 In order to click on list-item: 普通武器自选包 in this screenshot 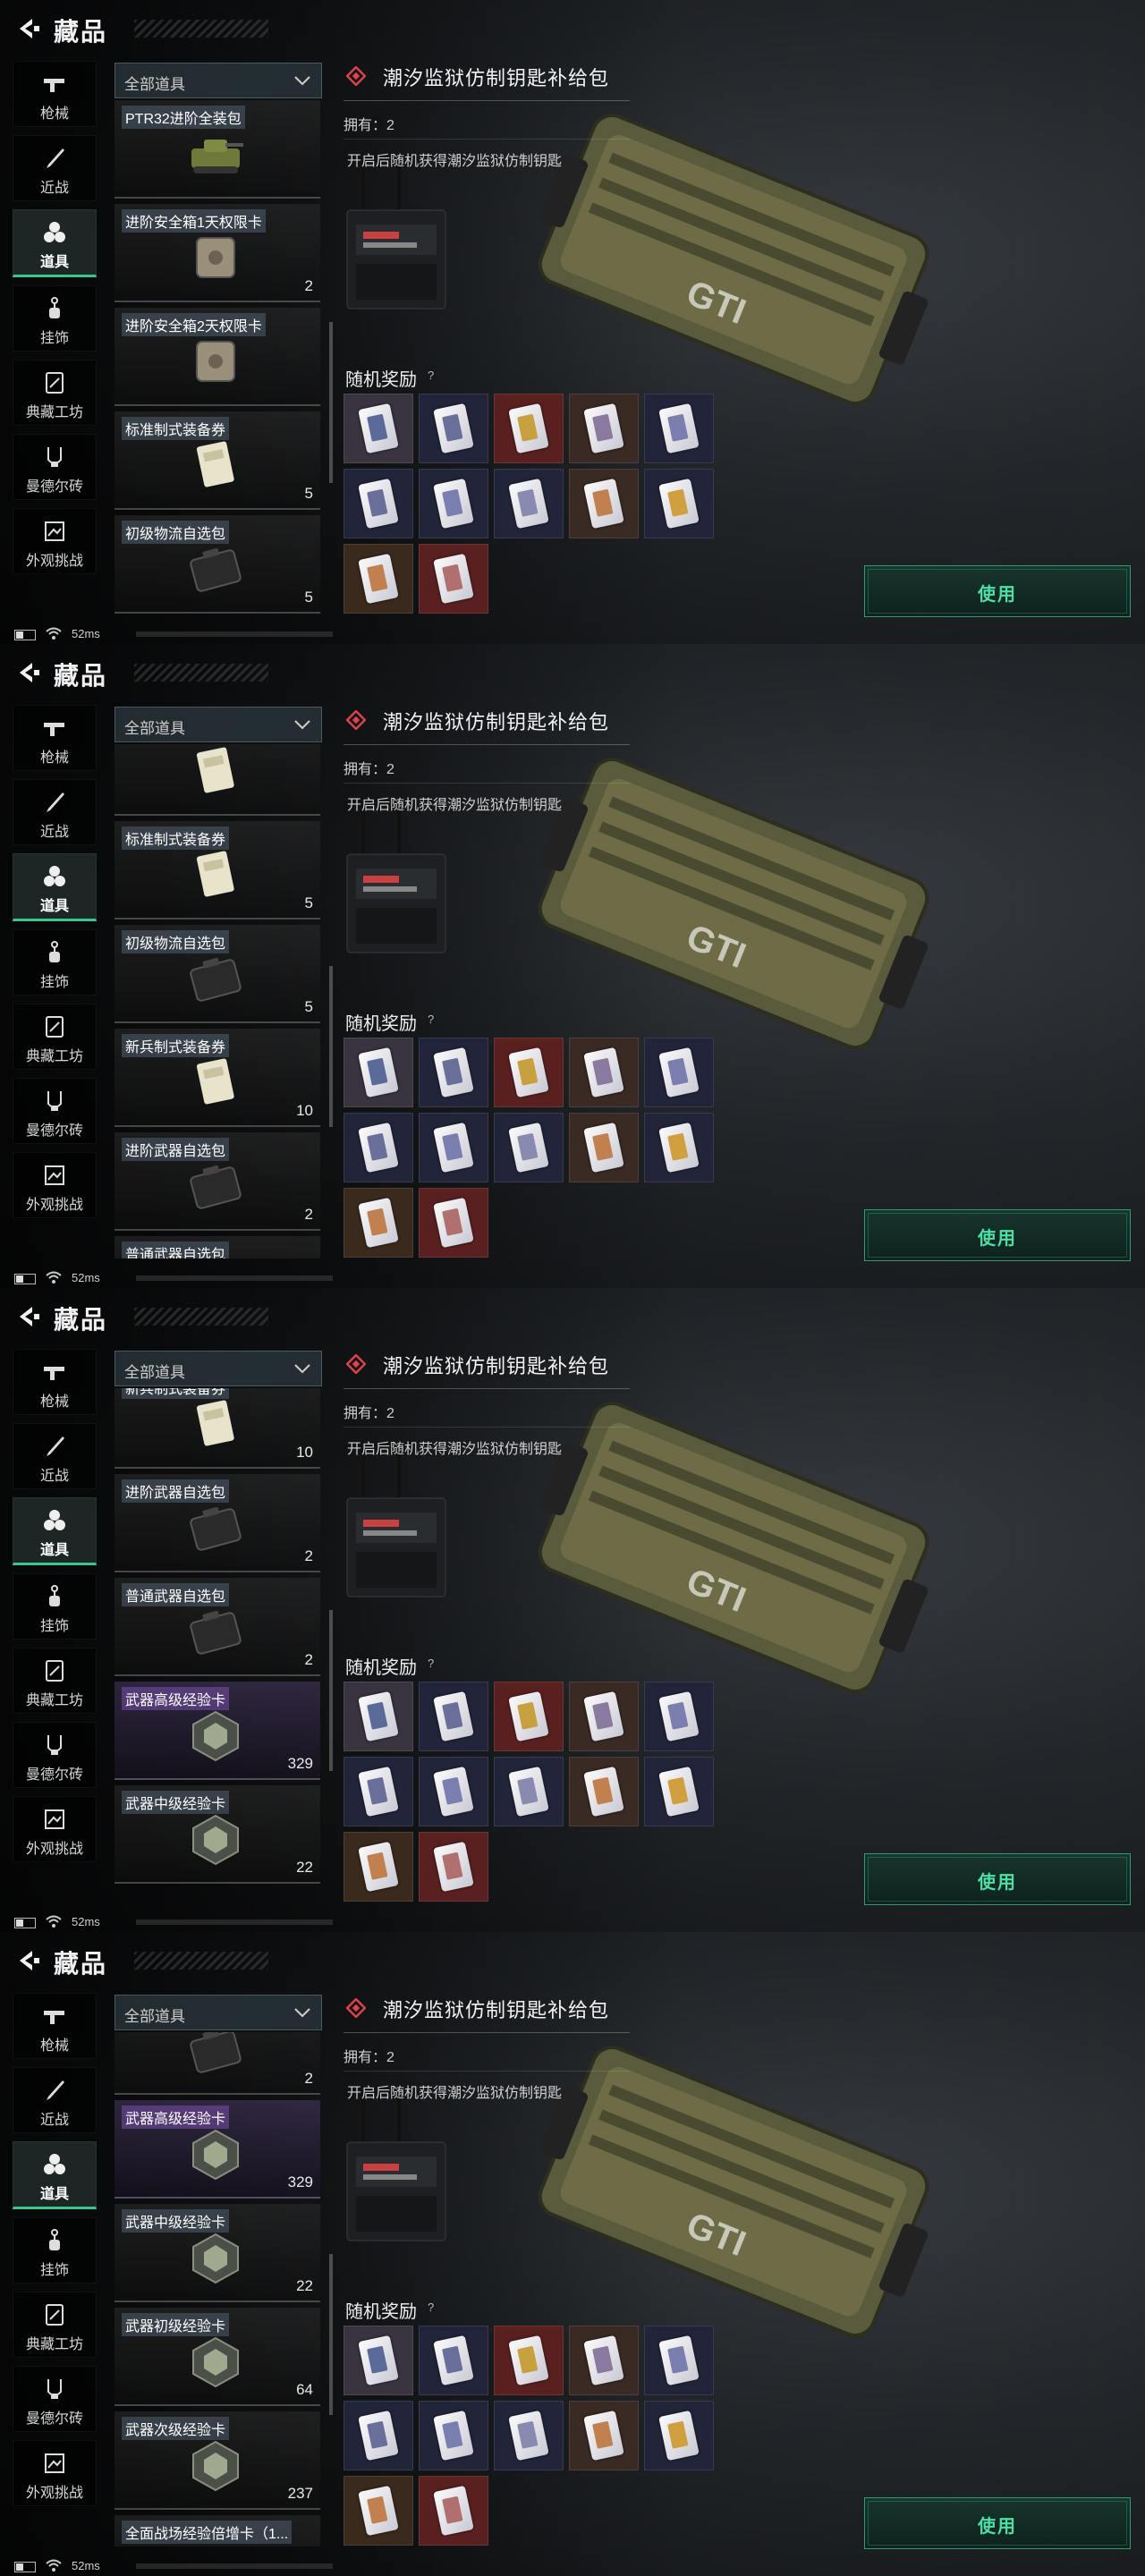, I will do `click(217, 1247)`.